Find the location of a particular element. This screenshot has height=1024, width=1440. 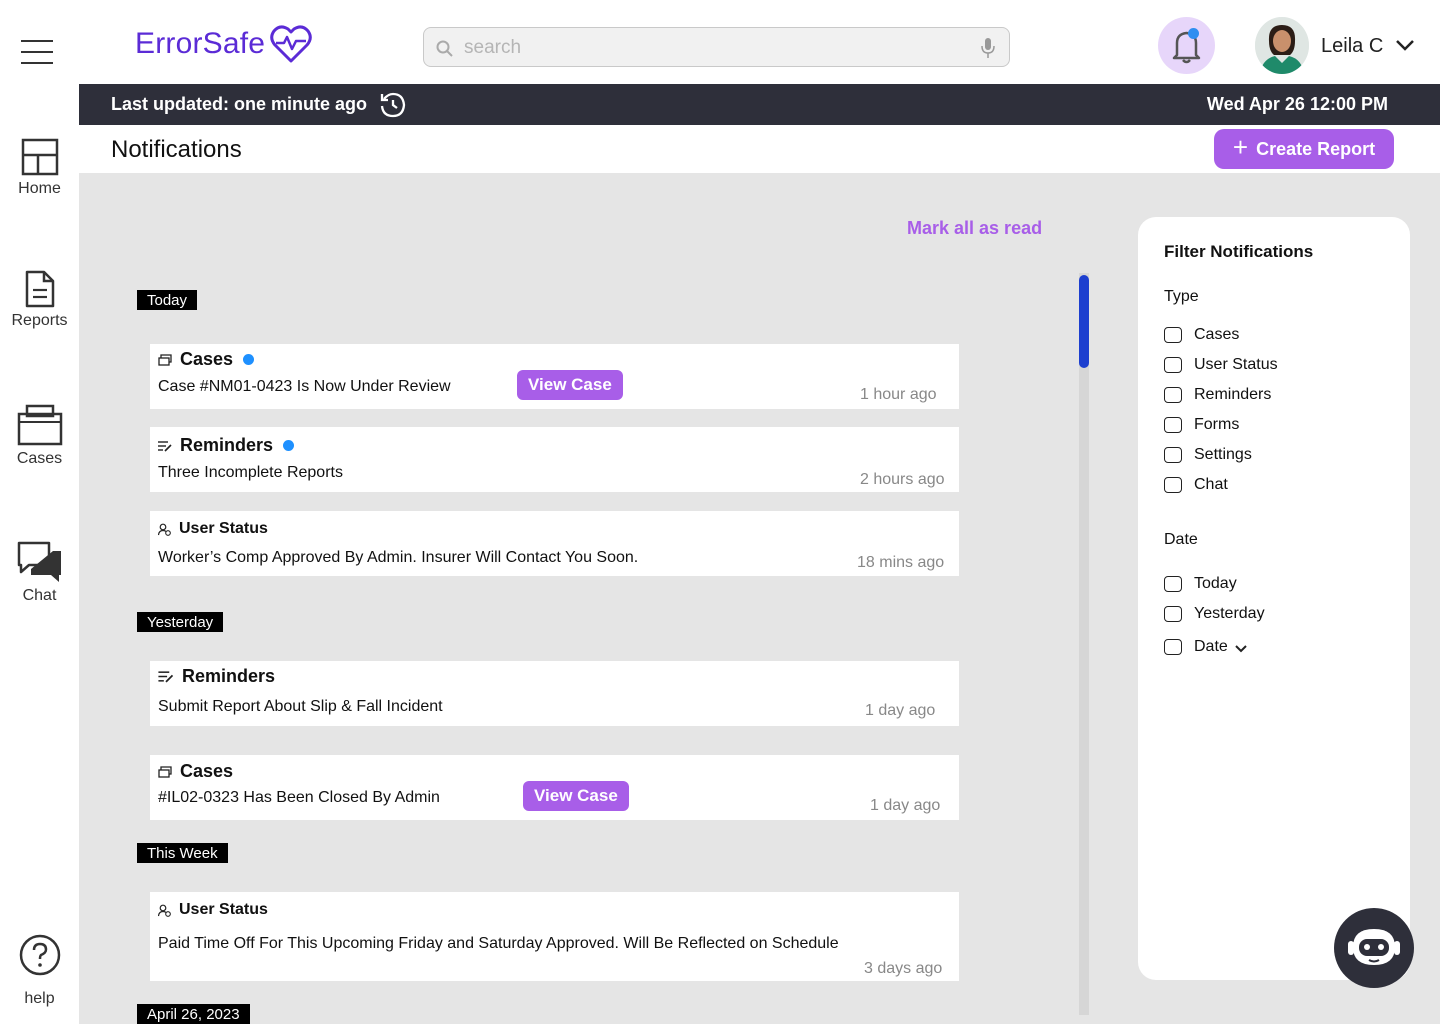

refresh-icon is located at coordinates (393, 105).